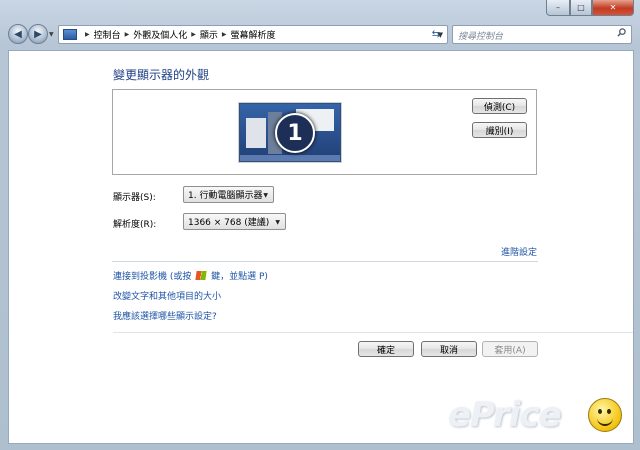 This screenshot has width=640, height=450. I want to click on monitor-number-badge: 1, so click(295, 133).